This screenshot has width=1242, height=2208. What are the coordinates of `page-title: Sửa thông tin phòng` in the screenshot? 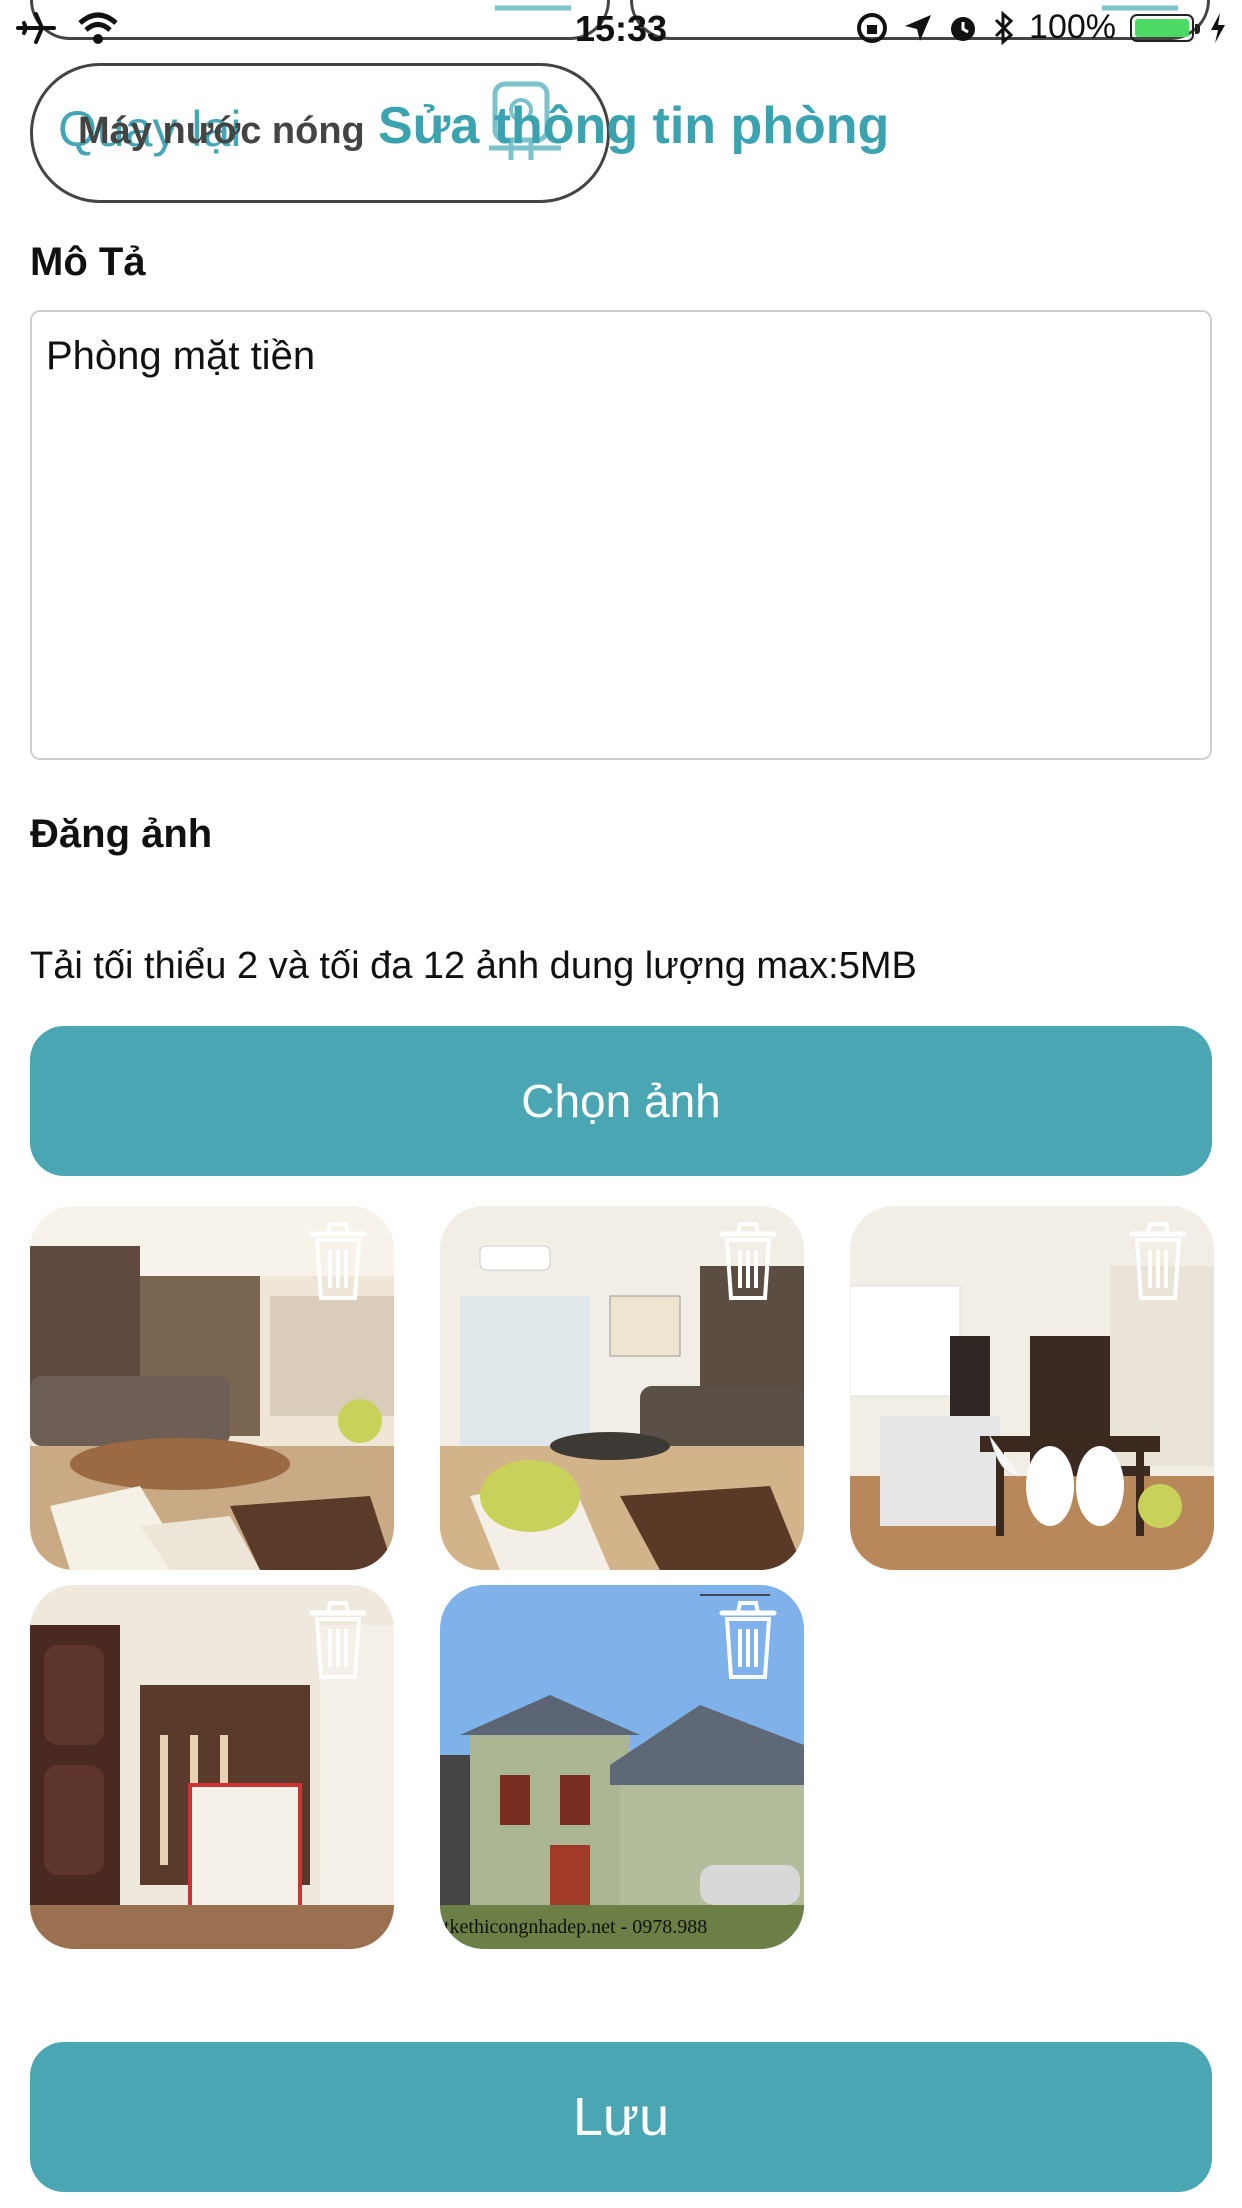 It's located at (634, 126).